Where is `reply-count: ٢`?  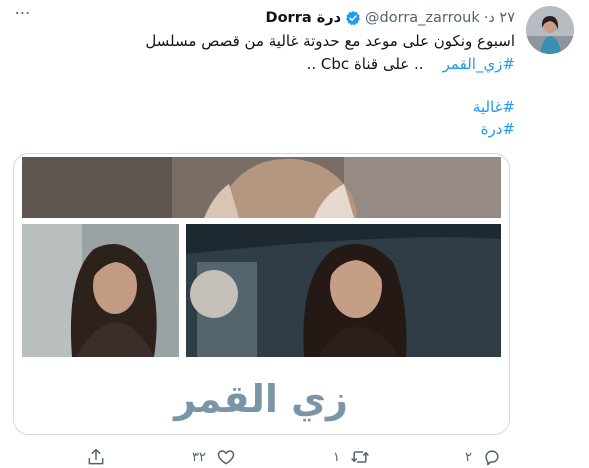 reply-count: ٢ is located at coordinates (468, 457).